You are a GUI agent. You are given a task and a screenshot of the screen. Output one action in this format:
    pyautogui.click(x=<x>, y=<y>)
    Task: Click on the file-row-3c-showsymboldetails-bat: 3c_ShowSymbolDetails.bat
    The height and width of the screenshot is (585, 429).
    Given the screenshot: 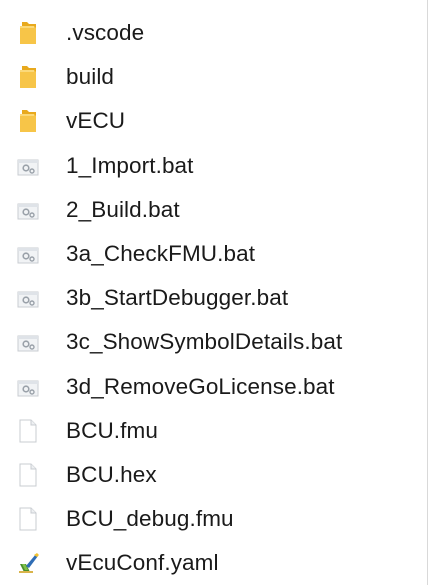 What is the action you would take?
    pyautogui.click(x=213, y=342)
    